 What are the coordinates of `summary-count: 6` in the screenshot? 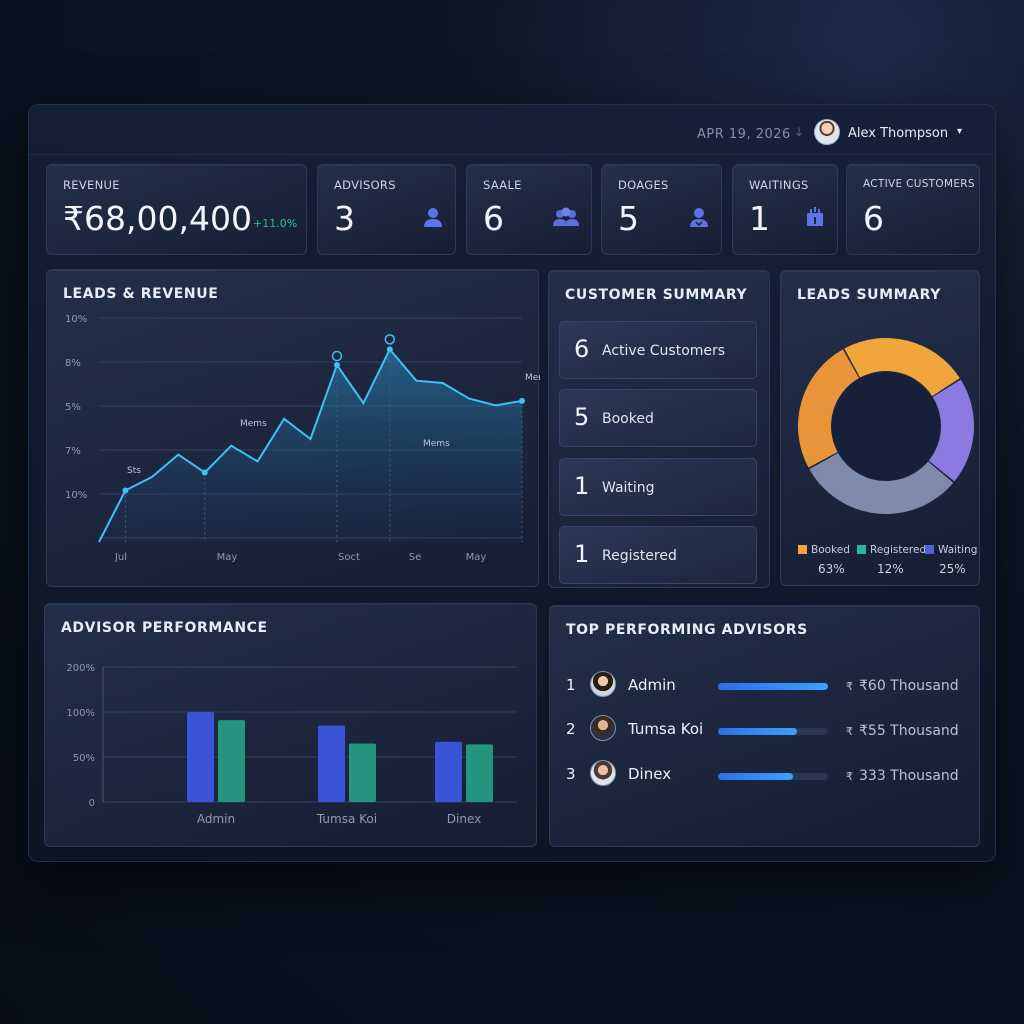 It's located at (582, 349).